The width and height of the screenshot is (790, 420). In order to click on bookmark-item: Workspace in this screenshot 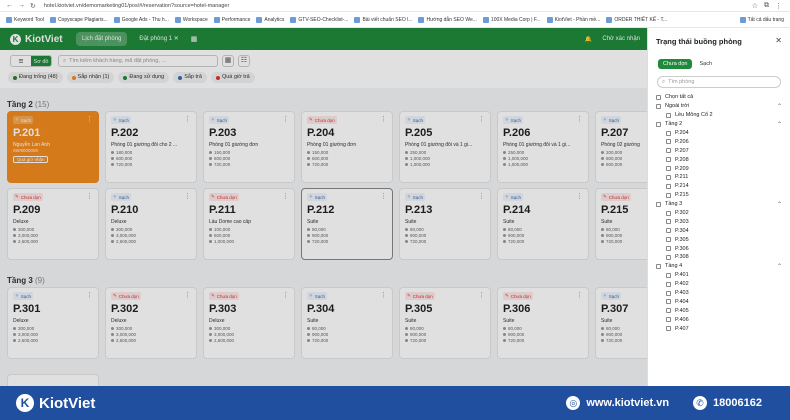, I will do `click(191, 19)`.